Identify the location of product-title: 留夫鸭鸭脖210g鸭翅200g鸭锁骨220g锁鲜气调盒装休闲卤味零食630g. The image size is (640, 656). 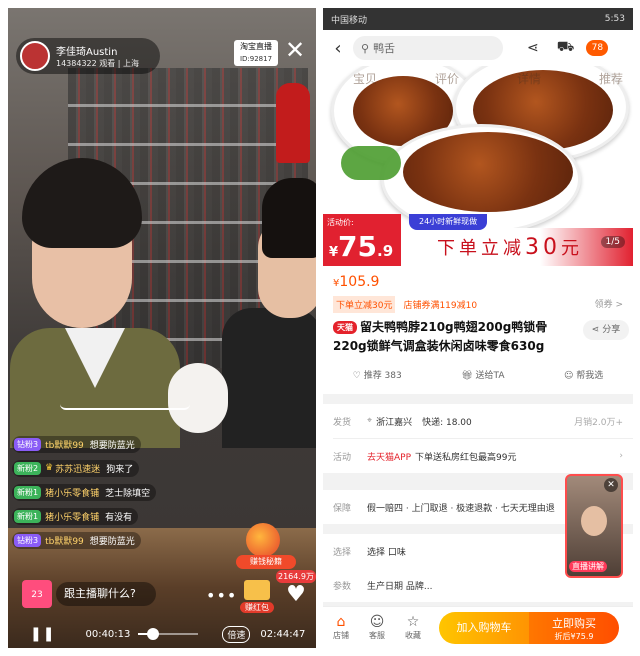
(440, 336).